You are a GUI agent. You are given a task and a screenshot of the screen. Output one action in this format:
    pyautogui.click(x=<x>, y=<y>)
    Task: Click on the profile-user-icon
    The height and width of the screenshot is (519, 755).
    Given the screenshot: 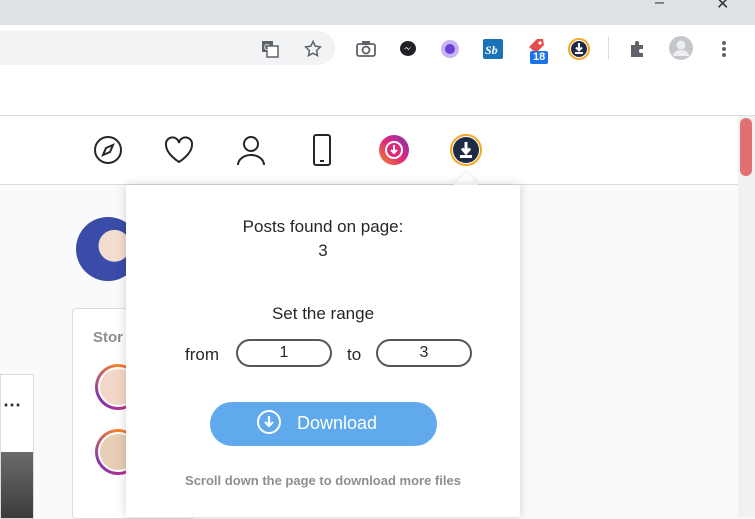 What is the action you would take?
    pyautogui.click(x=251, y=150)
    